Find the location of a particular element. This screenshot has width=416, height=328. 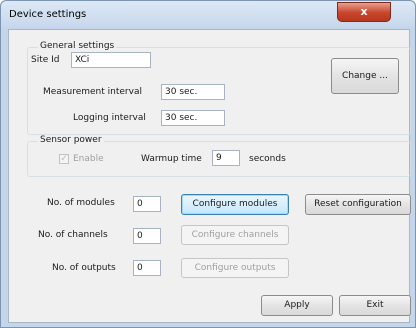

checkmark-icon: ✓ is located at coordinates (64, 159).